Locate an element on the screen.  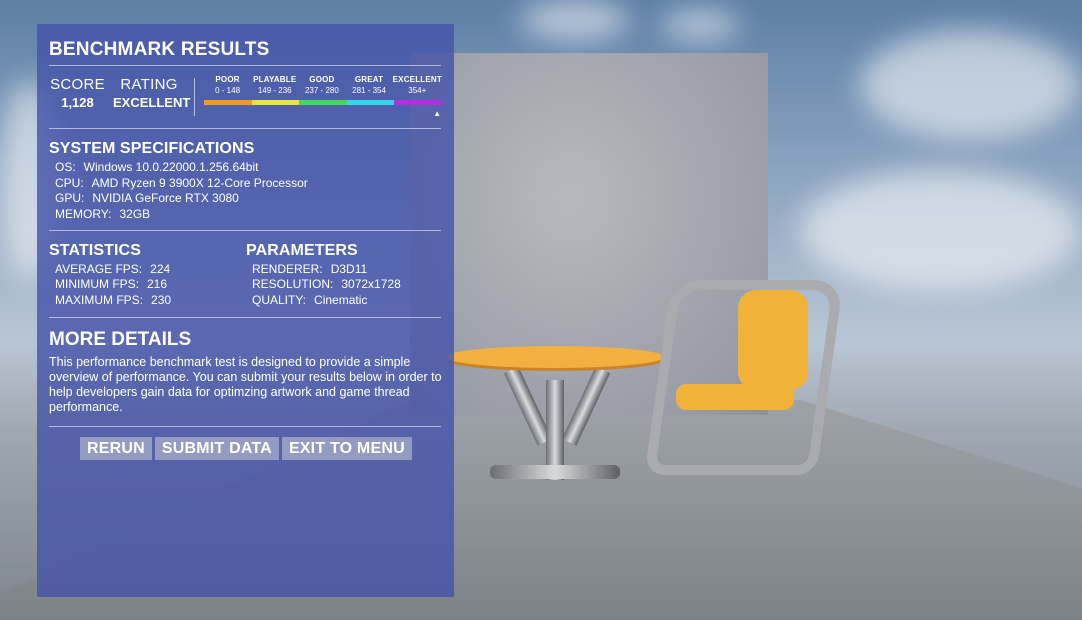
stat-label: MINIMUM FPS: is located at coordinates (97, 284).